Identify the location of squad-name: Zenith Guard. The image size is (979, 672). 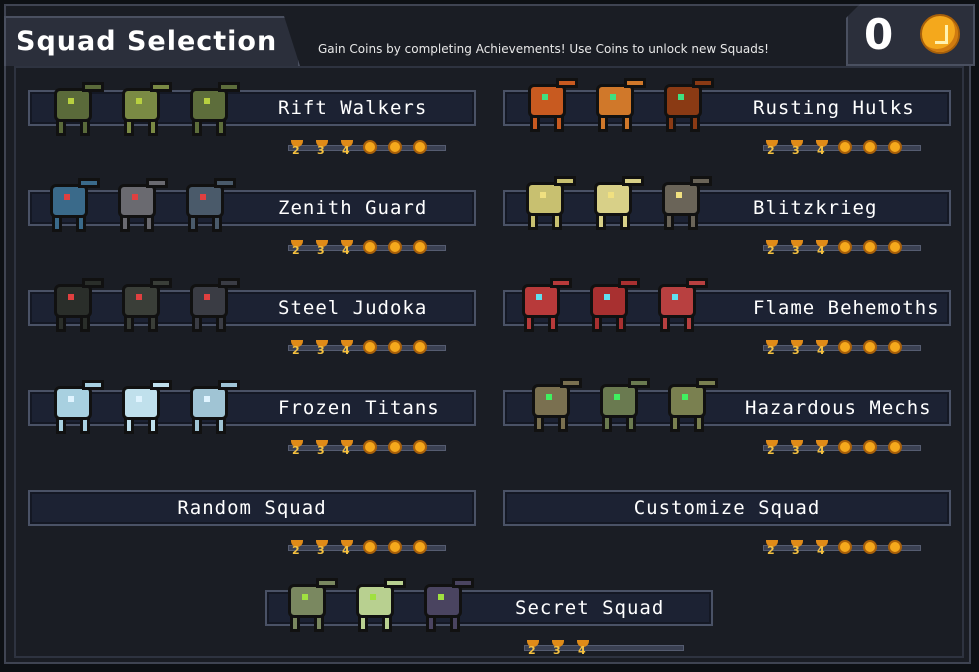
(353, 208).